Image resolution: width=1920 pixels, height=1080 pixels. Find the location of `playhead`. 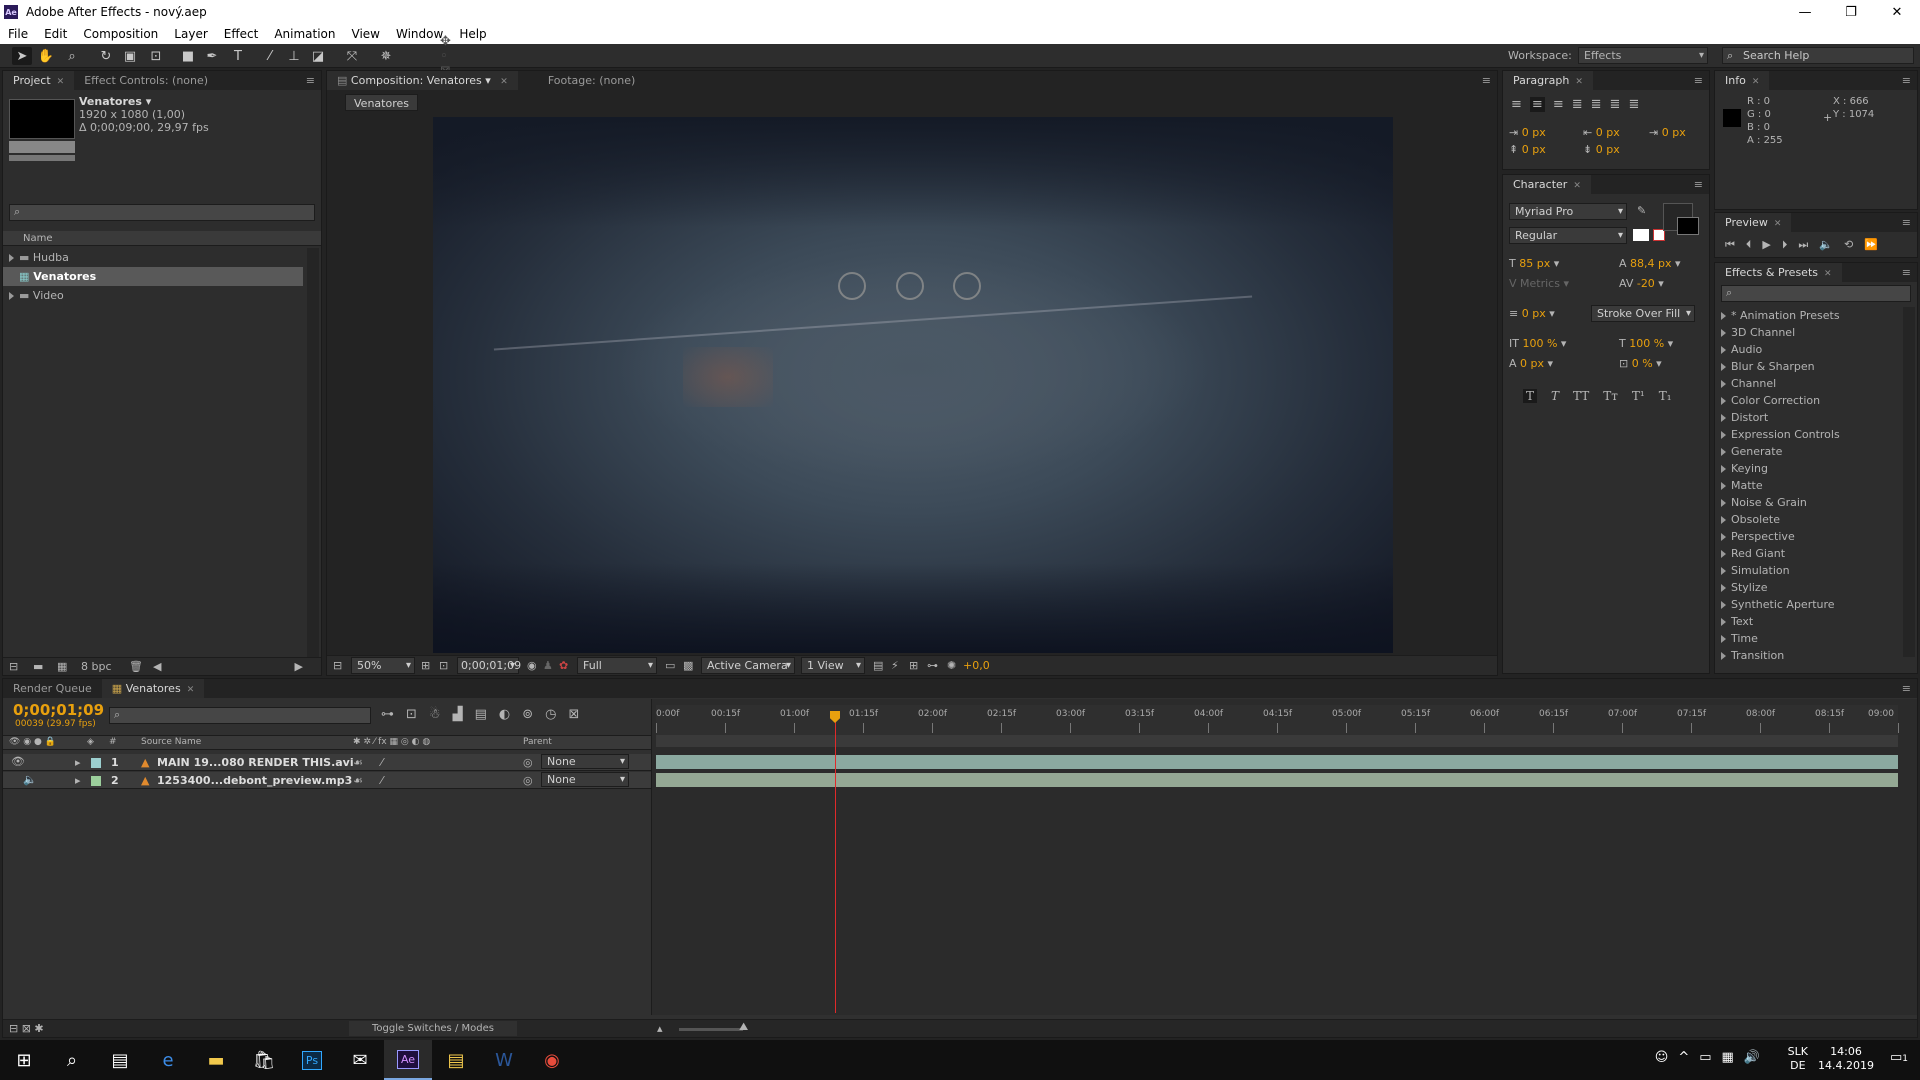

playhead is located at coordinates (835, 863).